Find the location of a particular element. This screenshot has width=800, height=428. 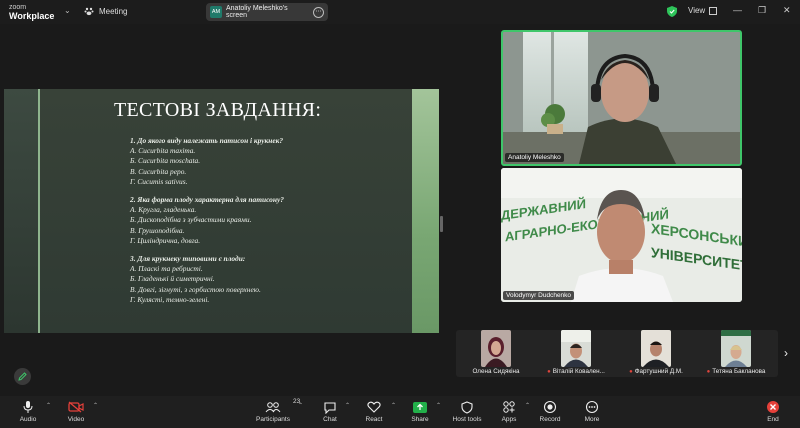

video-feed is located at coordinates (621, 98).